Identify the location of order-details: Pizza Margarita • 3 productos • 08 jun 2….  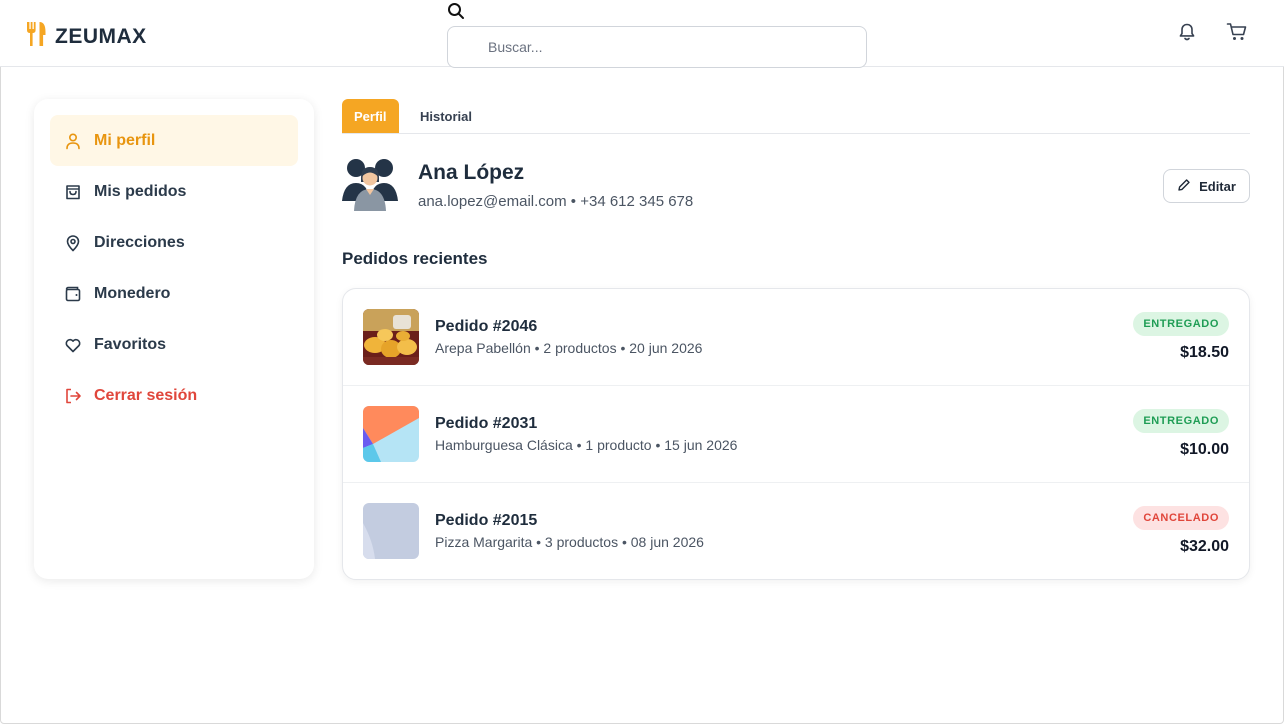
(569, 542).